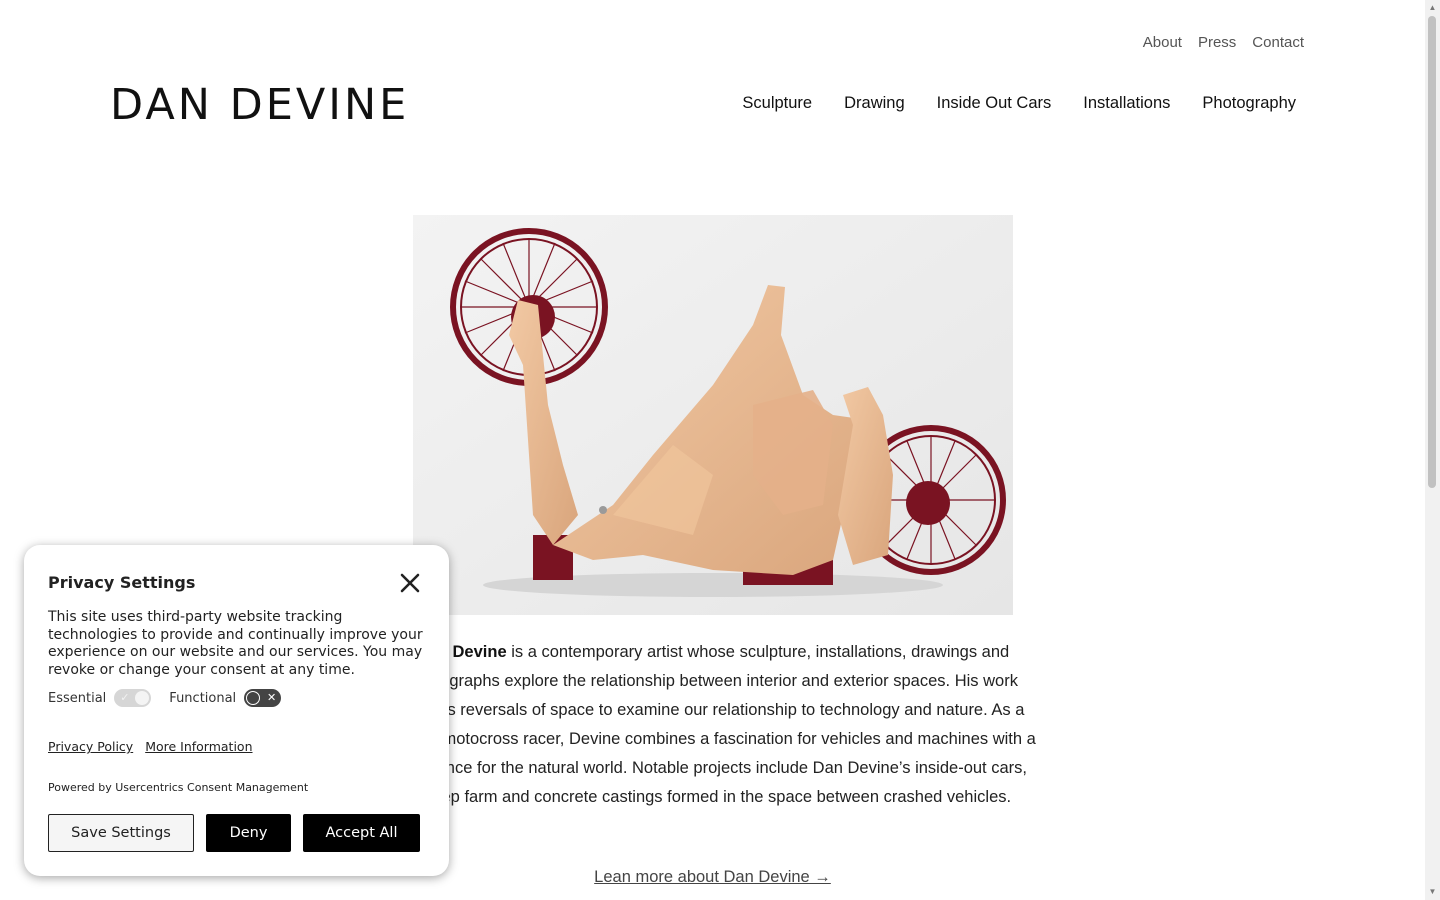  Describe the element at coordinates (361, 833) in the screenshot. I see `accept-all-button: Accept All` at that location.